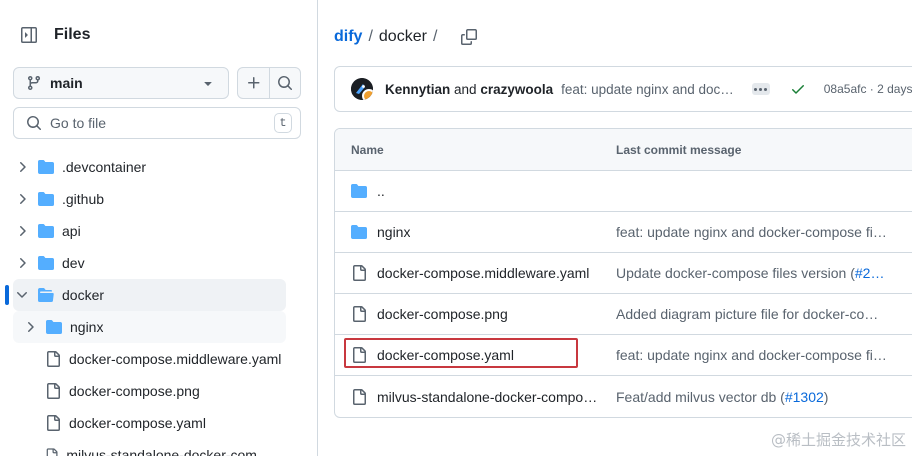  What do you see at coordinates (87, 327) in the screenshot?
I see `tree-item-label: nginx` at bounding box center [87, 327].